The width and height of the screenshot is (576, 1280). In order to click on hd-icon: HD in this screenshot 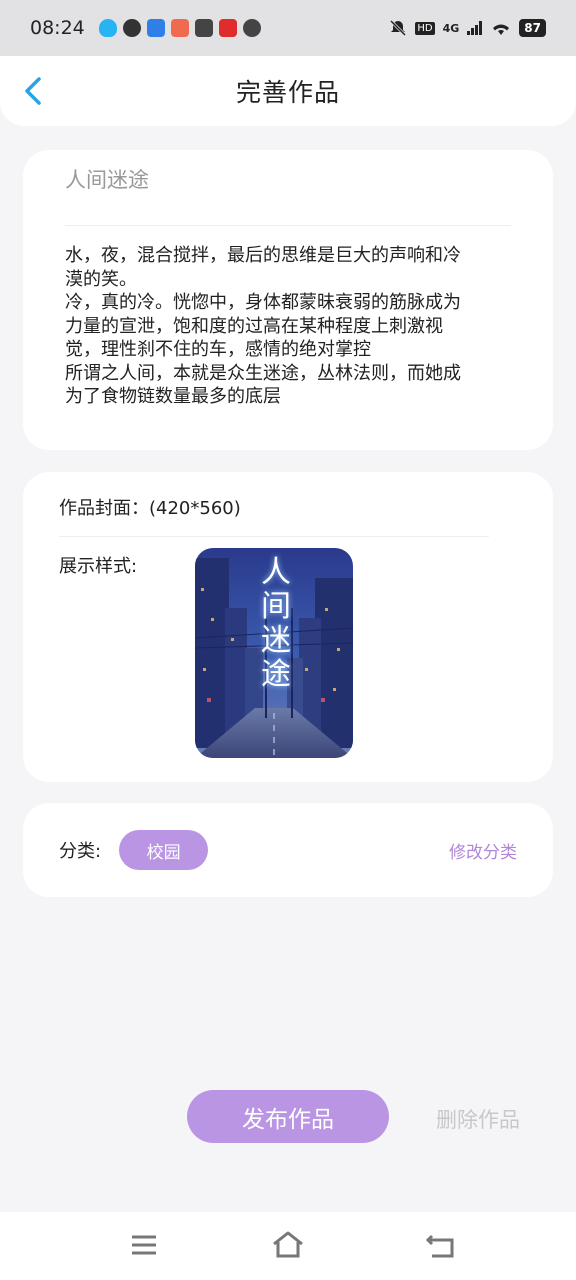, I will do `click(425, 28)`.